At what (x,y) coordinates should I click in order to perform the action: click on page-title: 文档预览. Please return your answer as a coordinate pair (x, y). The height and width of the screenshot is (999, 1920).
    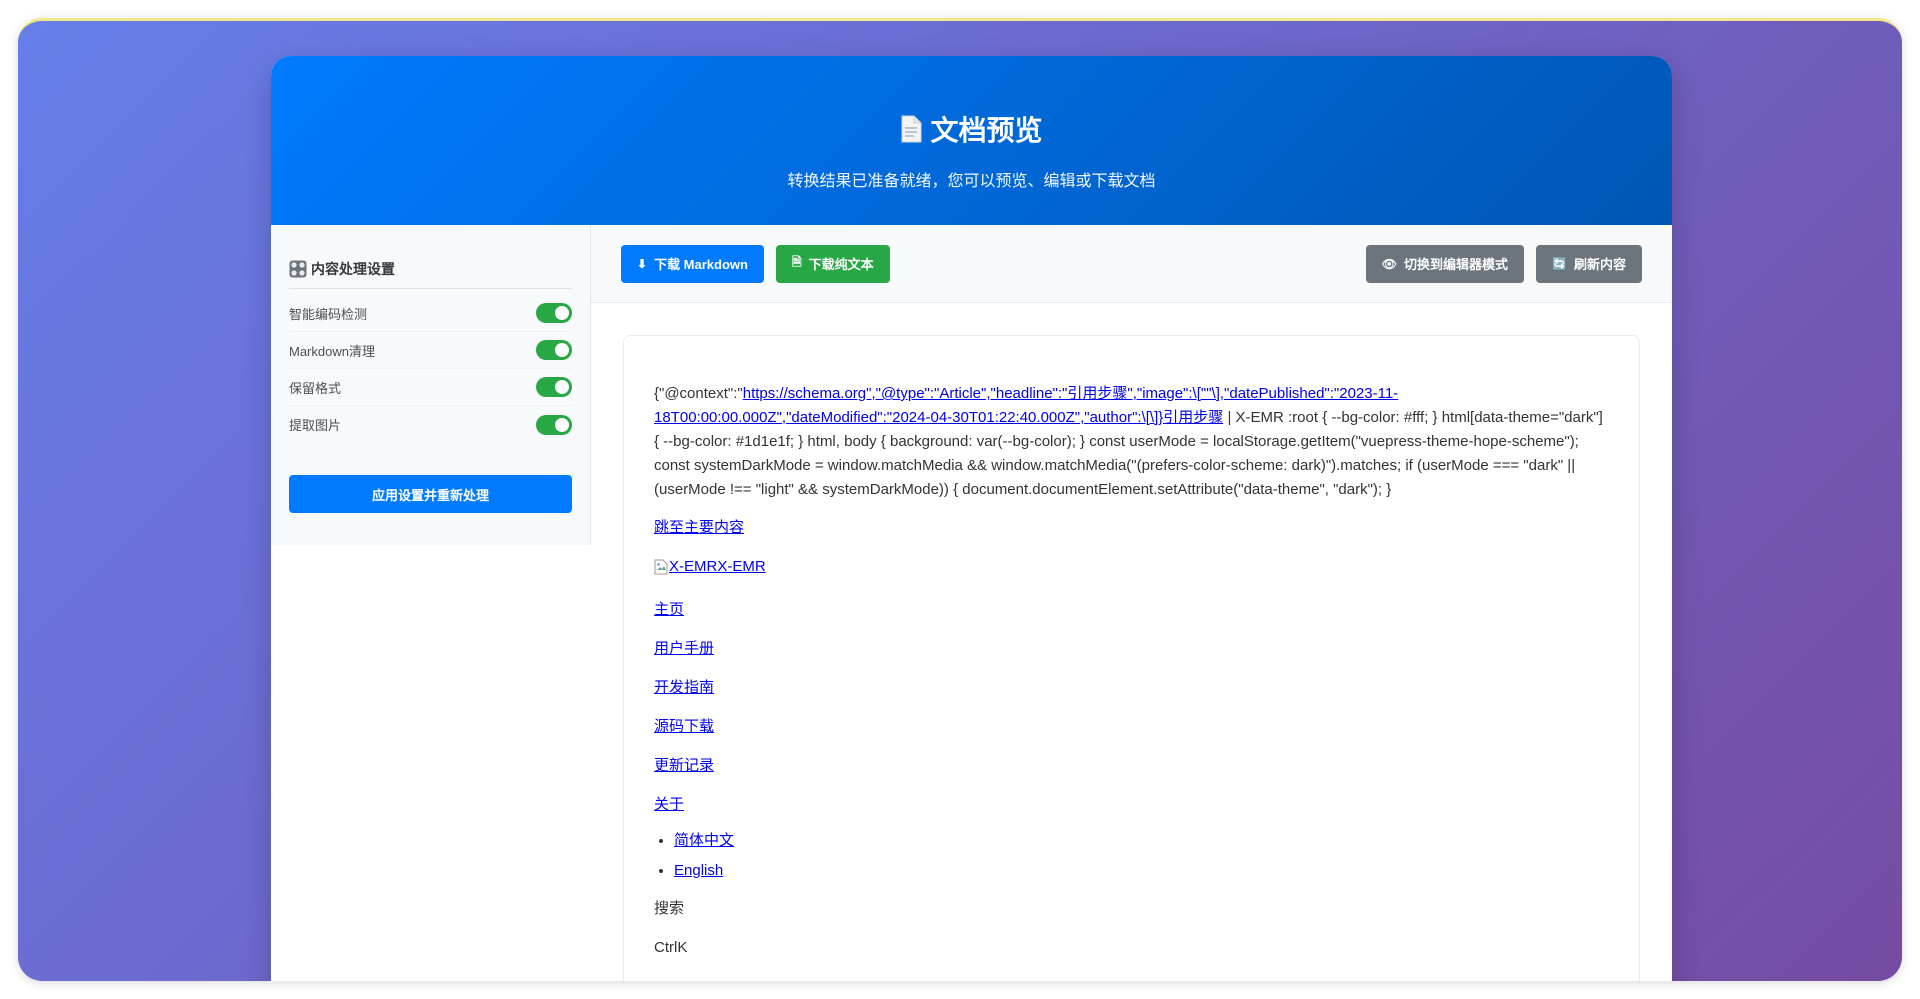
    Looking at the image, I should click on (971, 129).